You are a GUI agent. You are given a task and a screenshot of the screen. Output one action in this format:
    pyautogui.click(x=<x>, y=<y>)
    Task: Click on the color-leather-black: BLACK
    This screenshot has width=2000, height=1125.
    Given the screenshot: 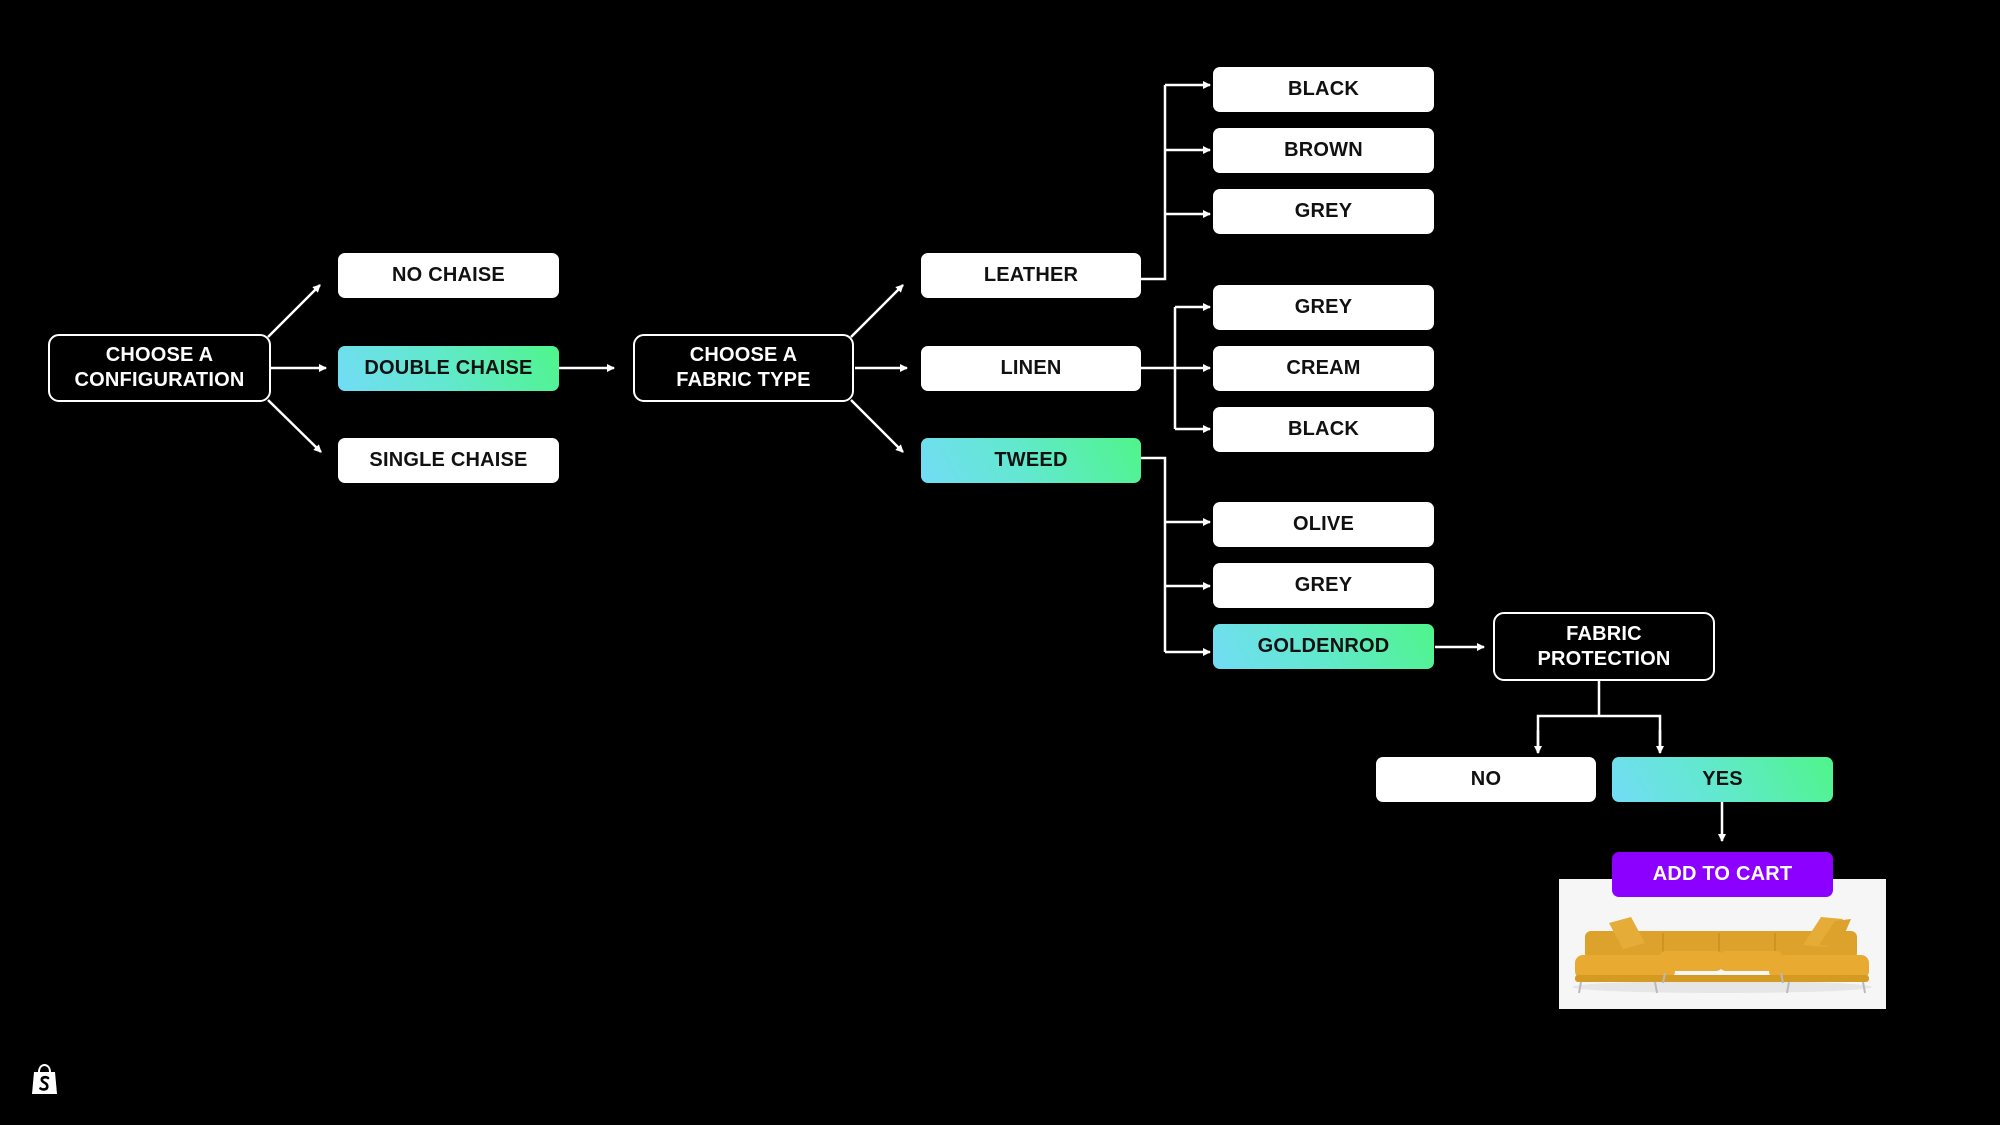 What is the action you would take?
    pyautogui.click(x=1323, y=89)
    